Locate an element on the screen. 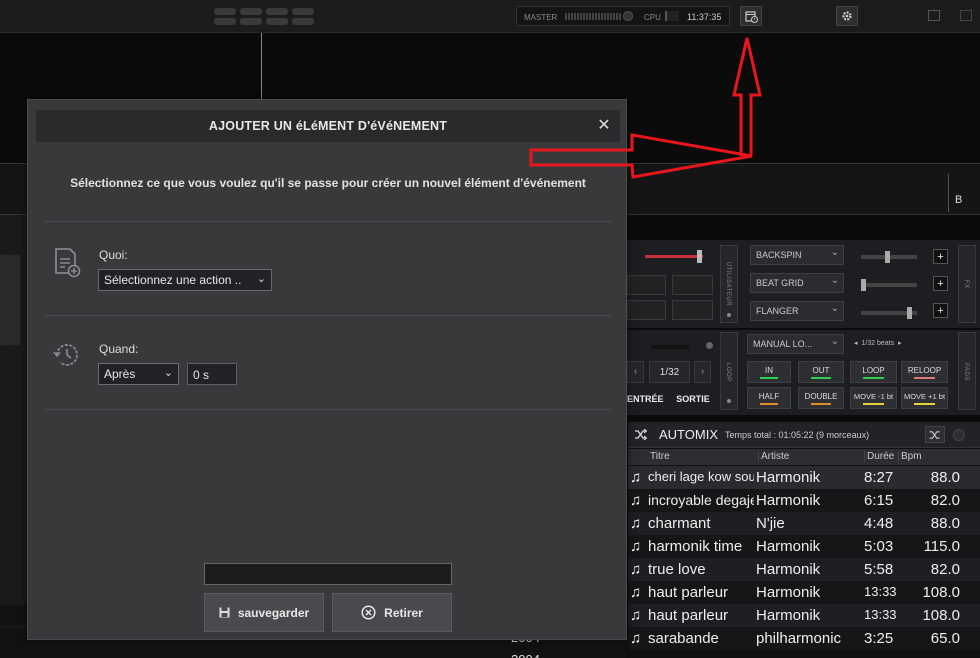 This screenshot has height=658, width=980. automix-shuffle-button is located at coordinates (935, 434).